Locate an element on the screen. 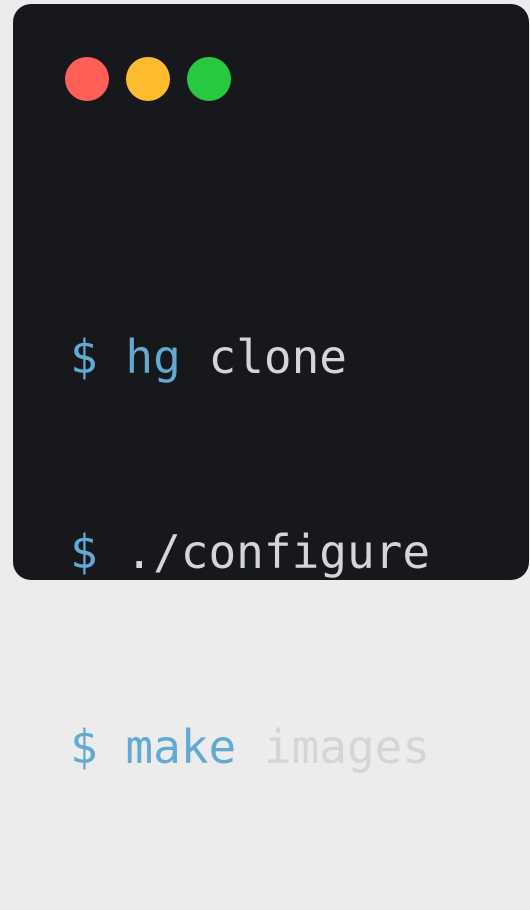  command-name: make is located at coordinates (181, 747).